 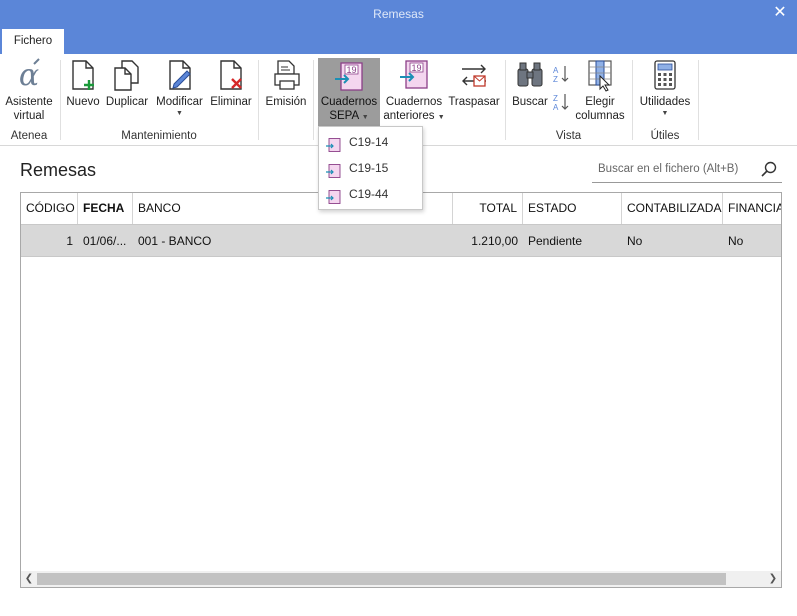 What do you see at coordinates (349, 102) in the screenshot?
I see `cuadernos-sepa-label-1: Cuadernos` at bounding box center [349, 102].